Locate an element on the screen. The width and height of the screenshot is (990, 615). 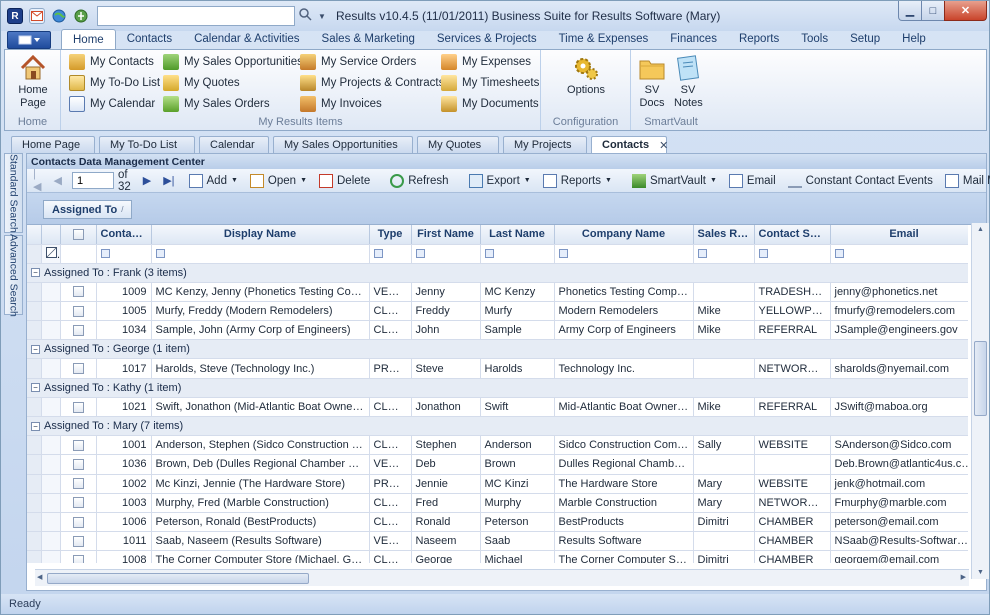
ribbon-tab-help: Help is located at coordinates (914, 39).